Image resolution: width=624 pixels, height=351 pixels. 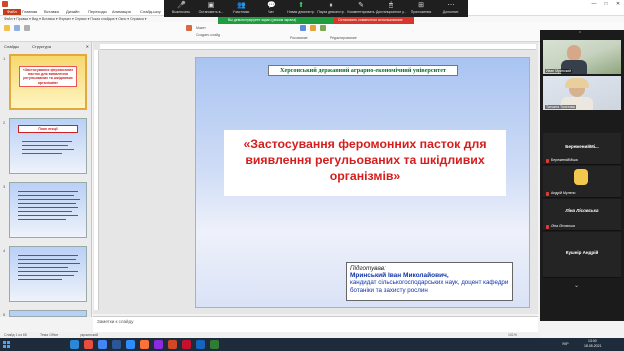 What do you see at coordinates (29, 11) in the screenshot?
I see `tab-home: Главная` at bounding box center [29, 11].